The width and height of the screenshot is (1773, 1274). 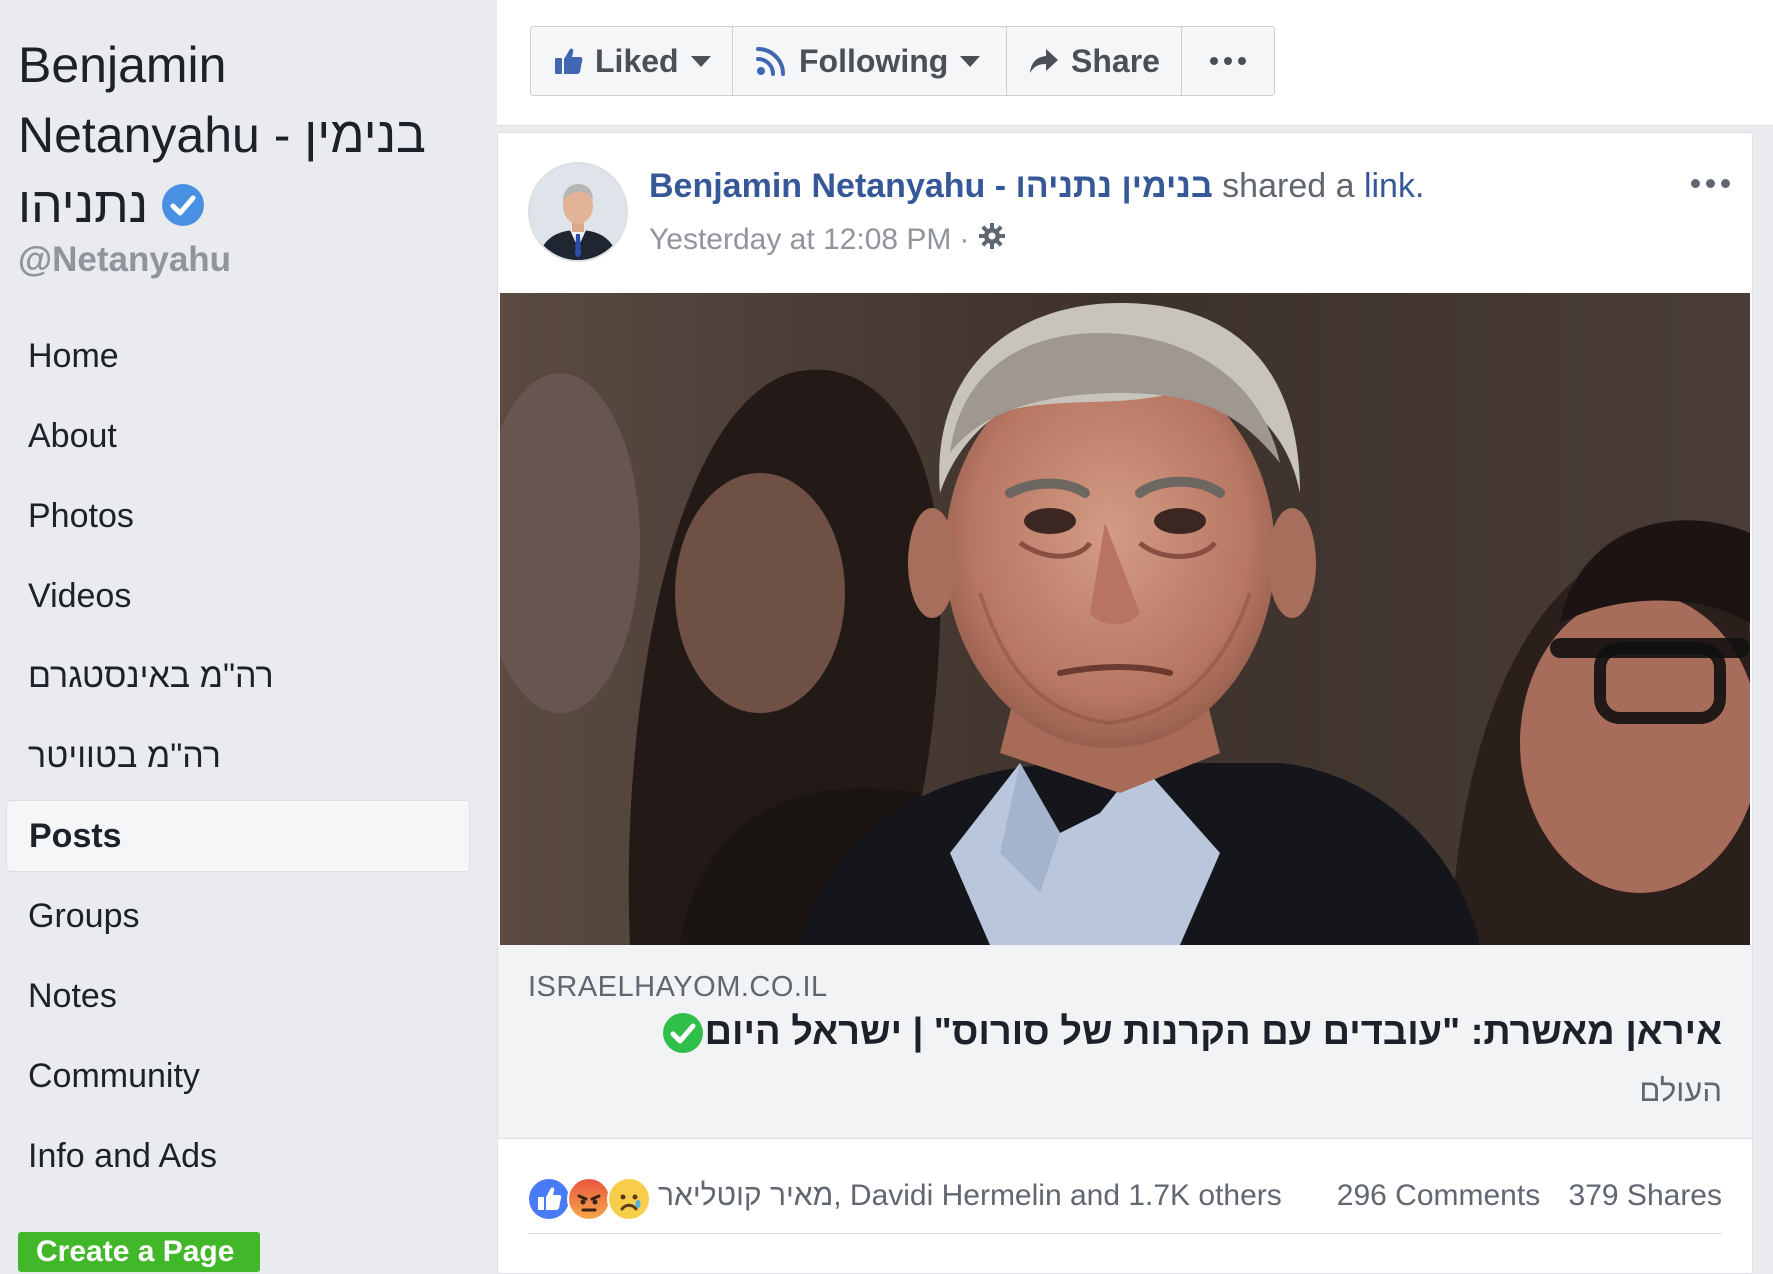 I want to click on verified-badge-icon, so click(x=183, y=205).